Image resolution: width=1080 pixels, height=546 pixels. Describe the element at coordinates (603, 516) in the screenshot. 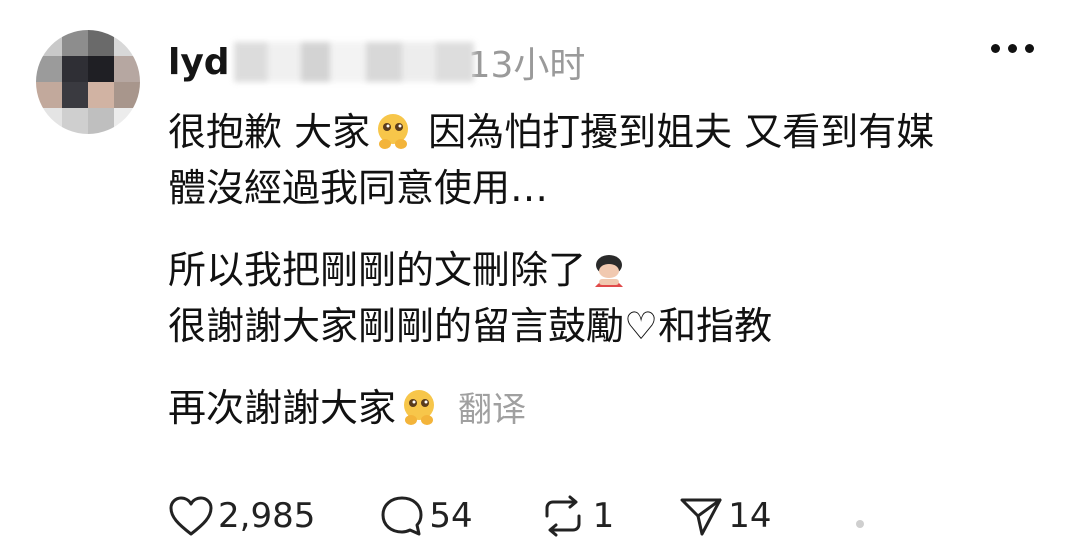

I see `repost-count: 1` at that location.